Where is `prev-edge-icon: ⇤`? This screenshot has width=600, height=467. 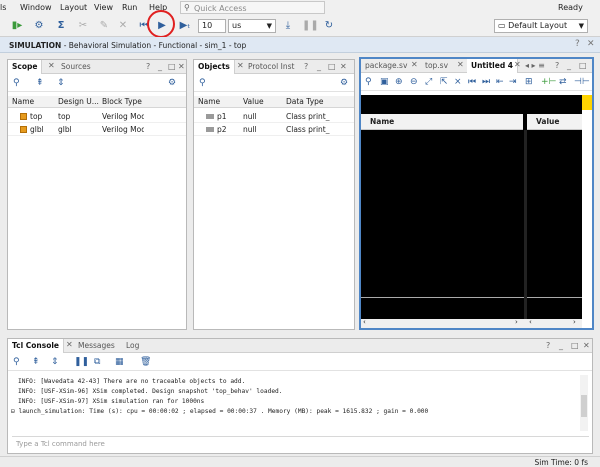
prev-edge-icon: ⇤ is located at coordinates (500, 82).